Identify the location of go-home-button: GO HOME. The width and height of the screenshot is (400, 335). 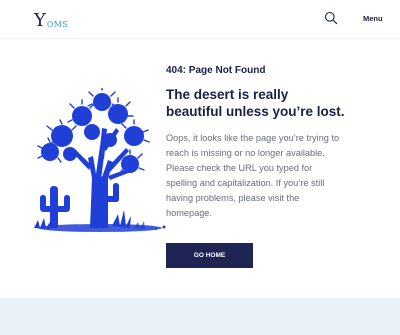
(209, 255).